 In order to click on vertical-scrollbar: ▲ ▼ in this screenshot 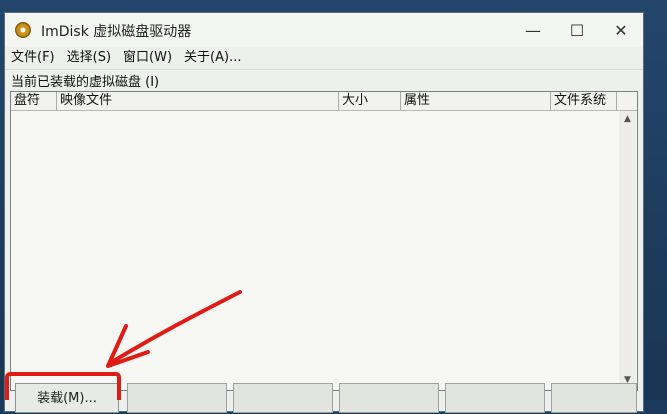, I will do `click(627, 250)`.